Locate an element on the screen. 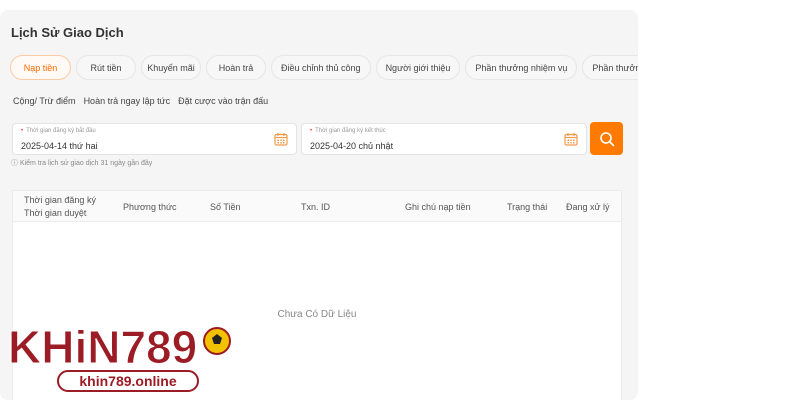 The height and width of the screenshot is (400, 800). search-icon is located at coordinates (606, 138).